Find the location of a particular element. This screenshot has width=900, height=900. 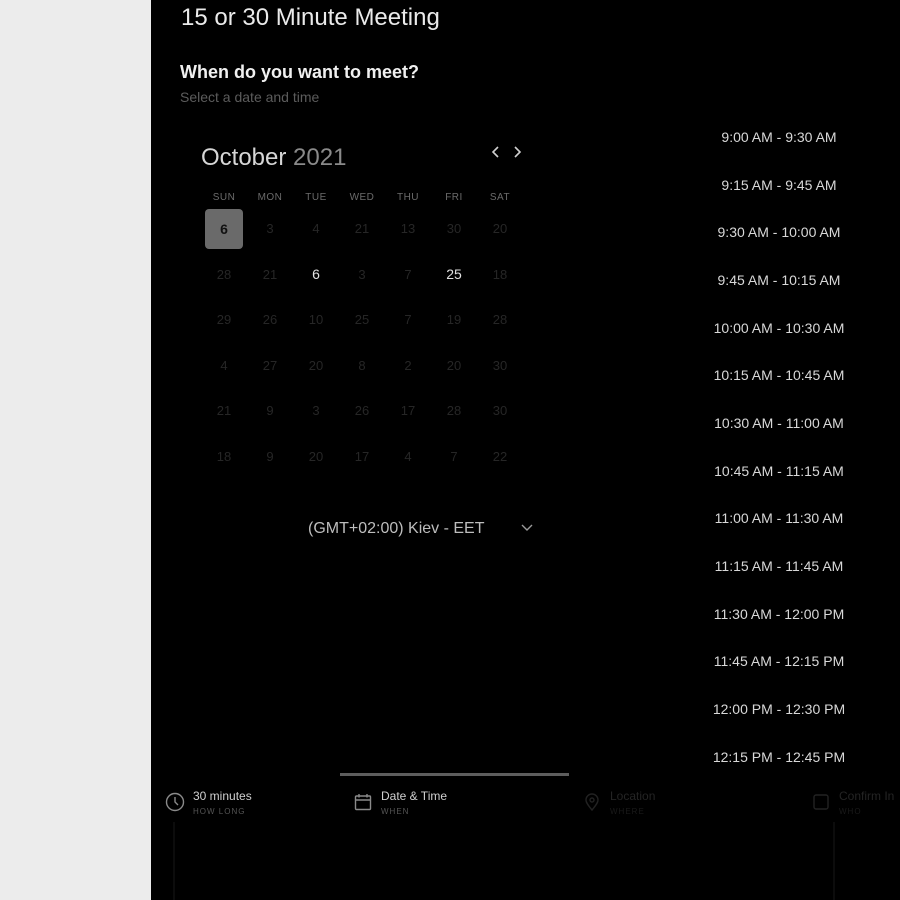

time-slot-button: 9:00 AM - 9:30 AM is located at coordinates (779, 137).